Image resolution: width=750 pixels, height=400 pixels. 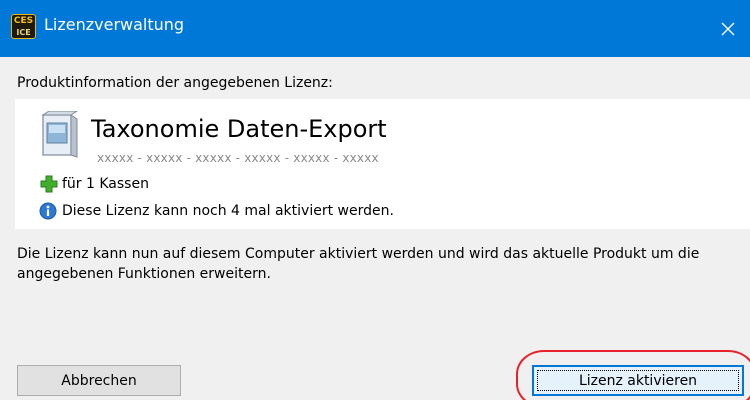 What do you see at coordinates (49, 184) in the screenshot?
I see `plus-icon` at bounding box center [49, 184].